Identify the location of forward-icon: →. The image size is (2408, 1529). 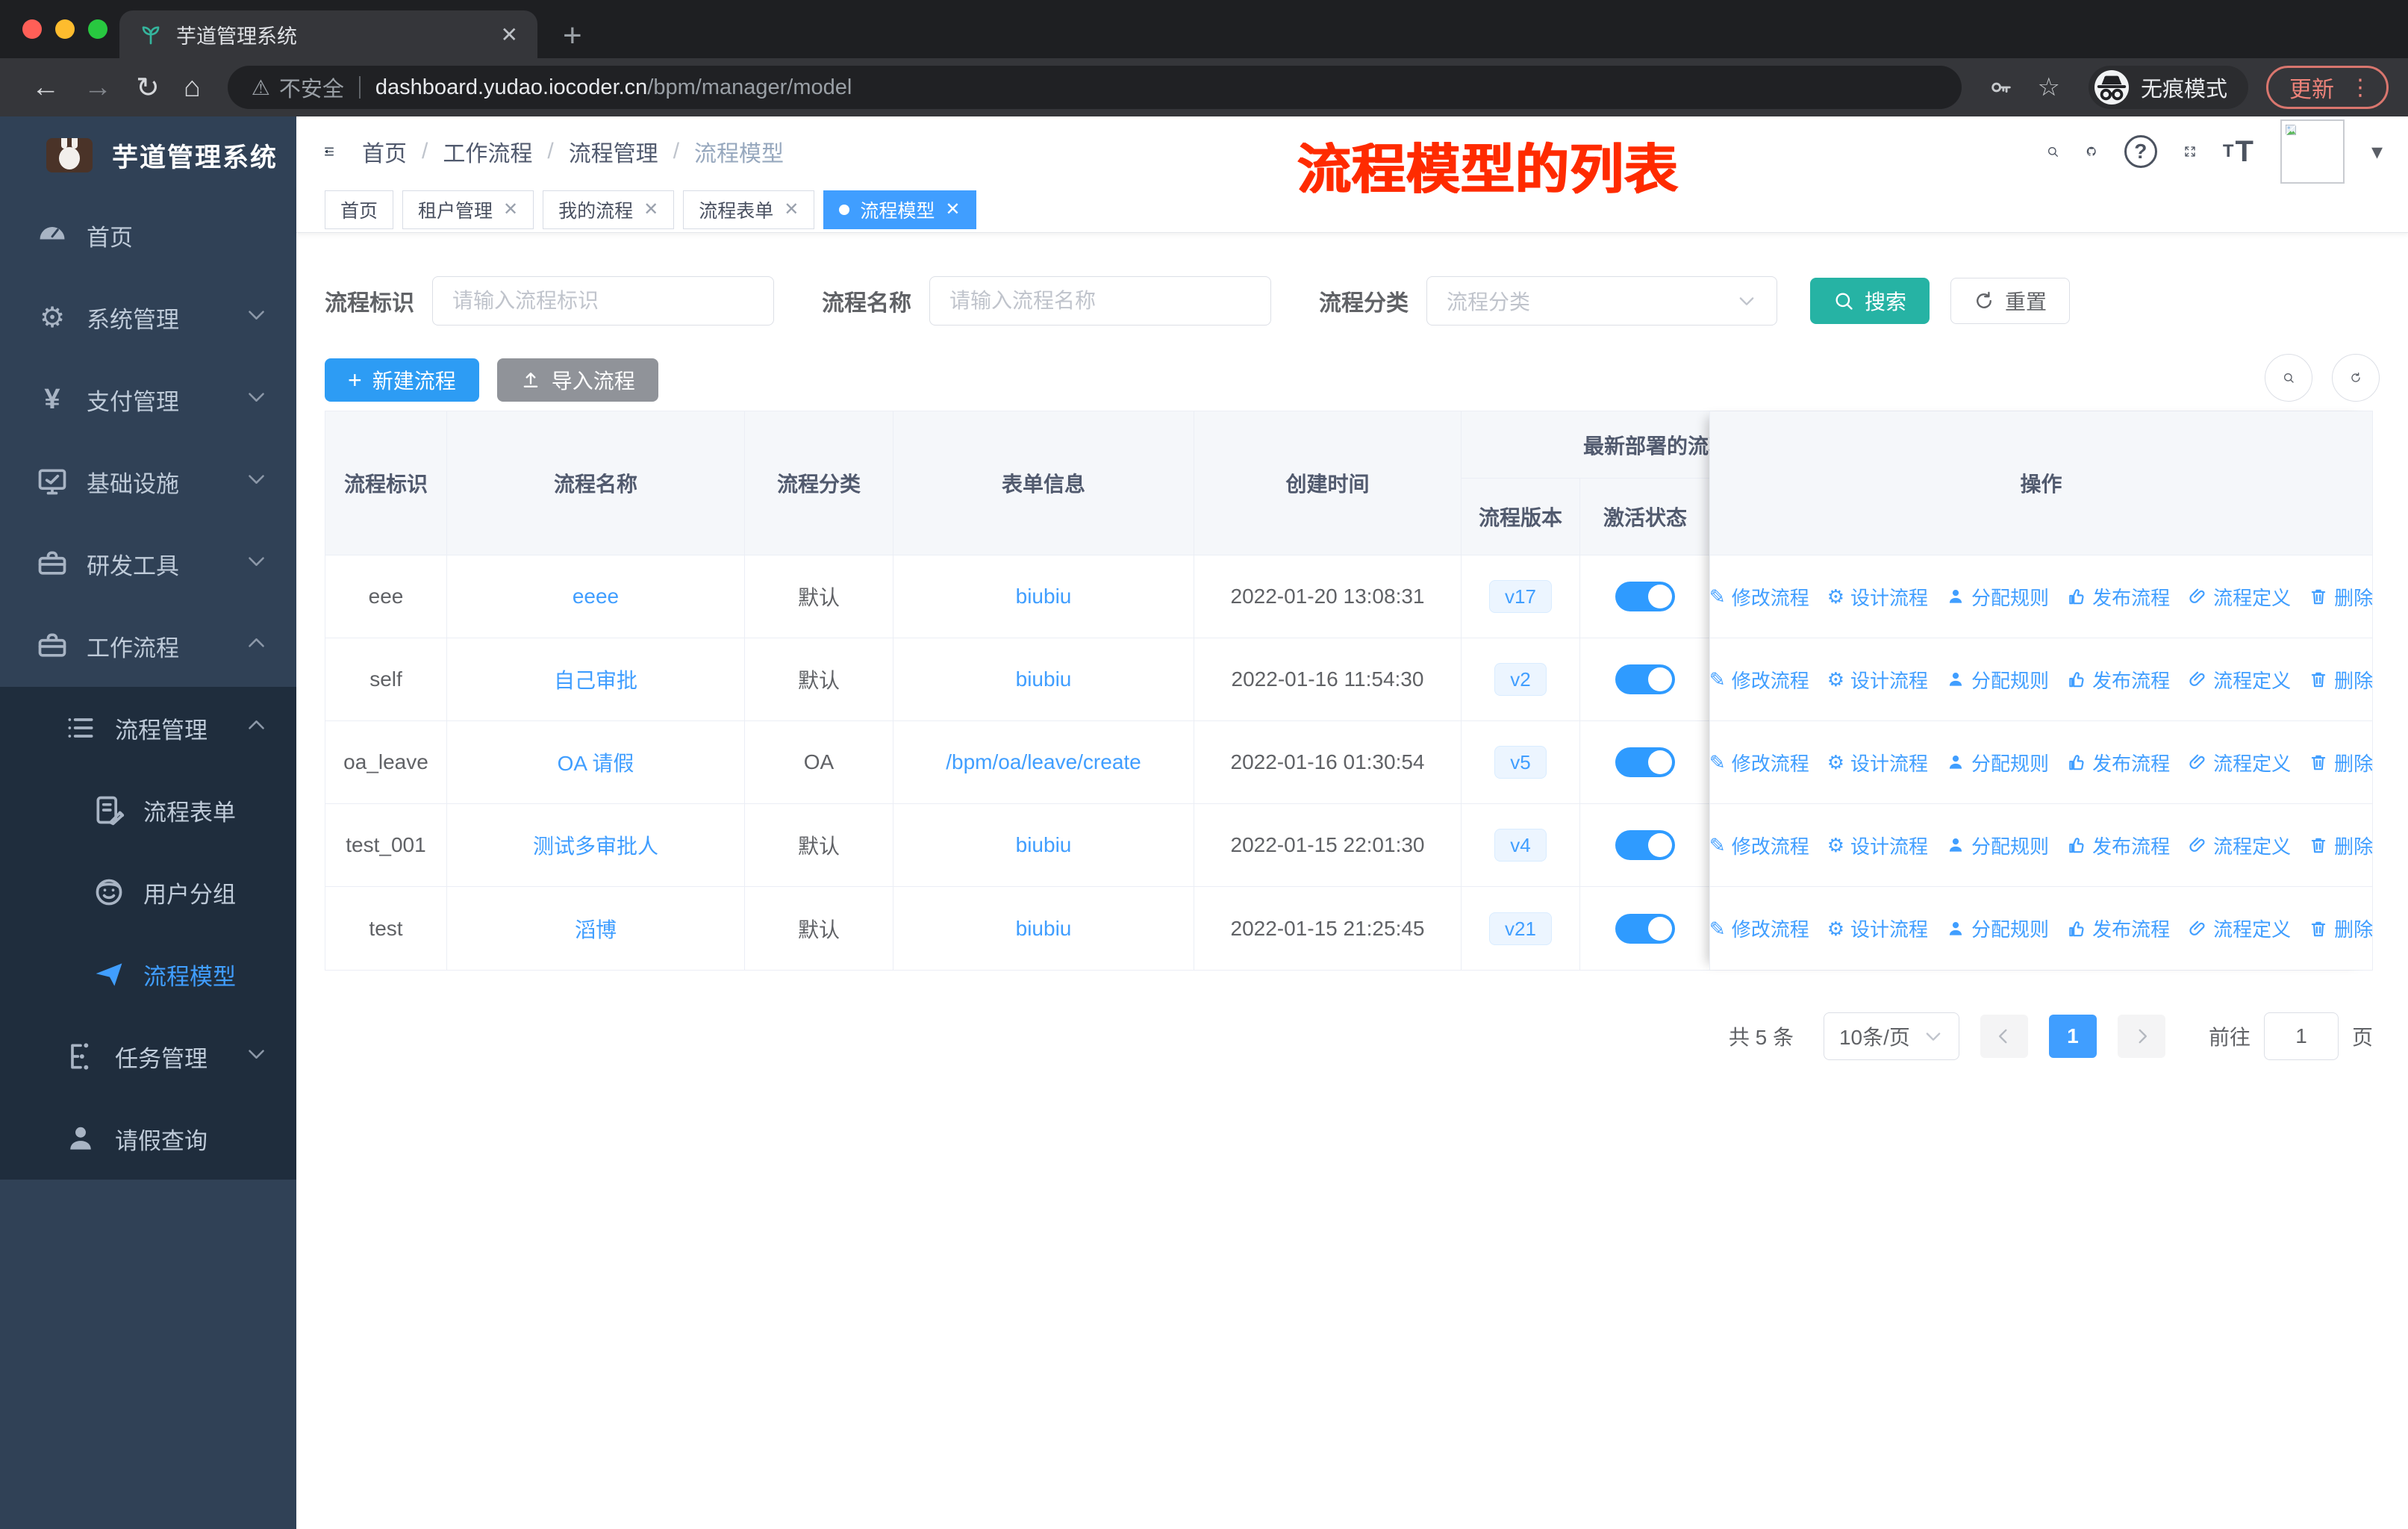
(98, 88).